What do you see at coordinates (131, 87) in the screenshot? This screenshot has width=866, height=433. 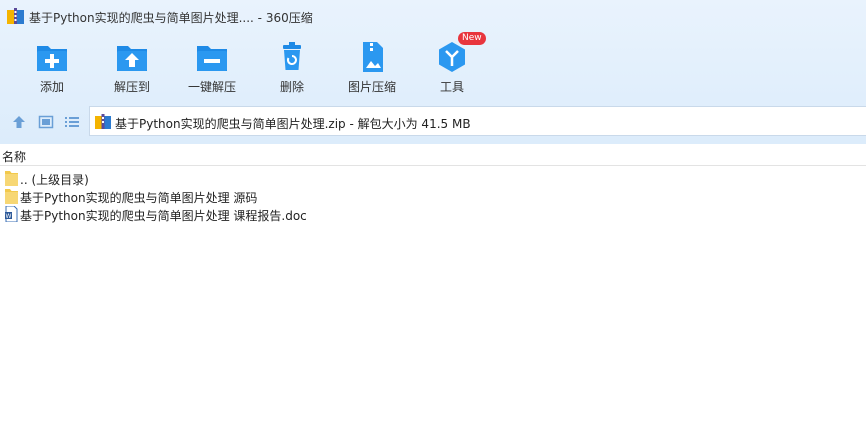 I see `extract-to-label: 解压到` at bounding box center [131, 87].